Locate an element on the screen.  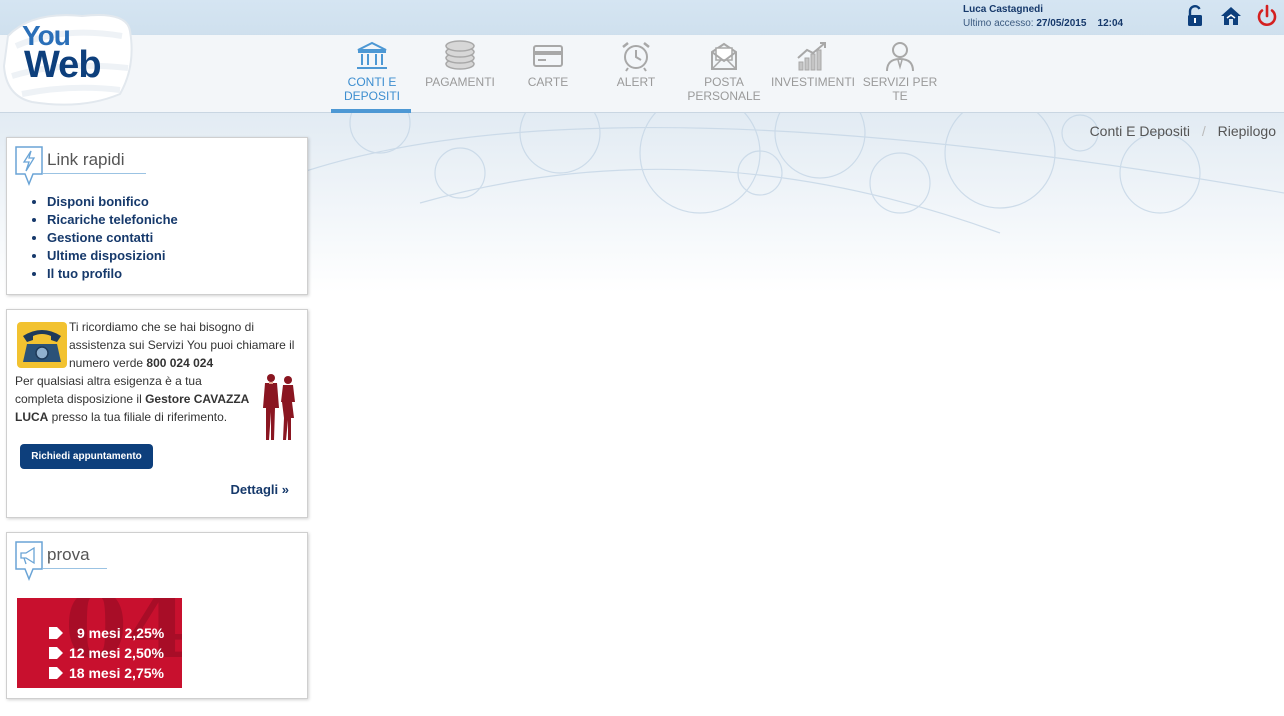
power-icon is located at coordinates (1267, 16).